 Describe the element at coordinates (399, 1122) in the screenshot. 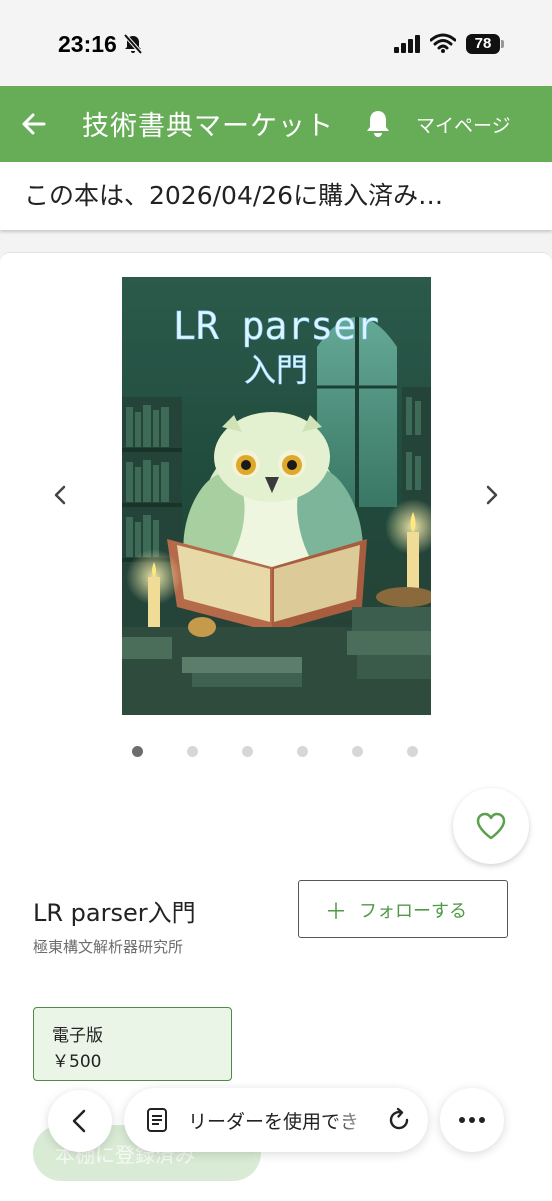

I see `reload-icon` at that location.